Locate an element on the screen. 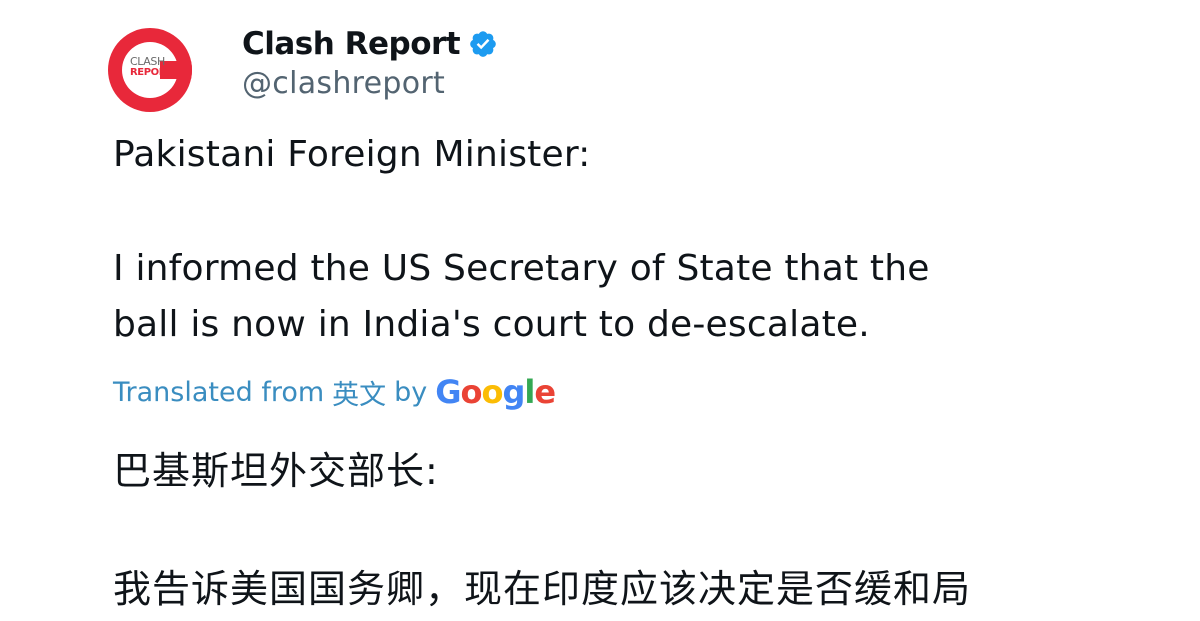 Image resolution: width=1200 pixels, height=621 pixels. google-logo: Google is located at coordinates (495, 392).